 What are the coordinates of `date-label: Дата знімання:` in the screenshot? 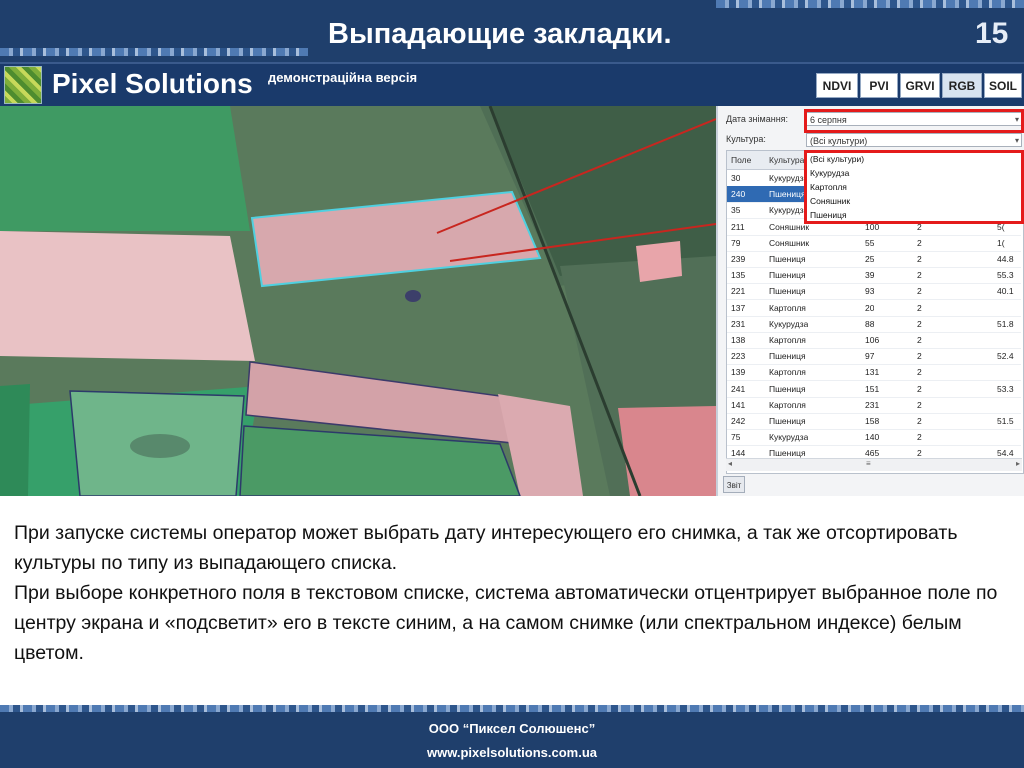 It's located at (757, 119).